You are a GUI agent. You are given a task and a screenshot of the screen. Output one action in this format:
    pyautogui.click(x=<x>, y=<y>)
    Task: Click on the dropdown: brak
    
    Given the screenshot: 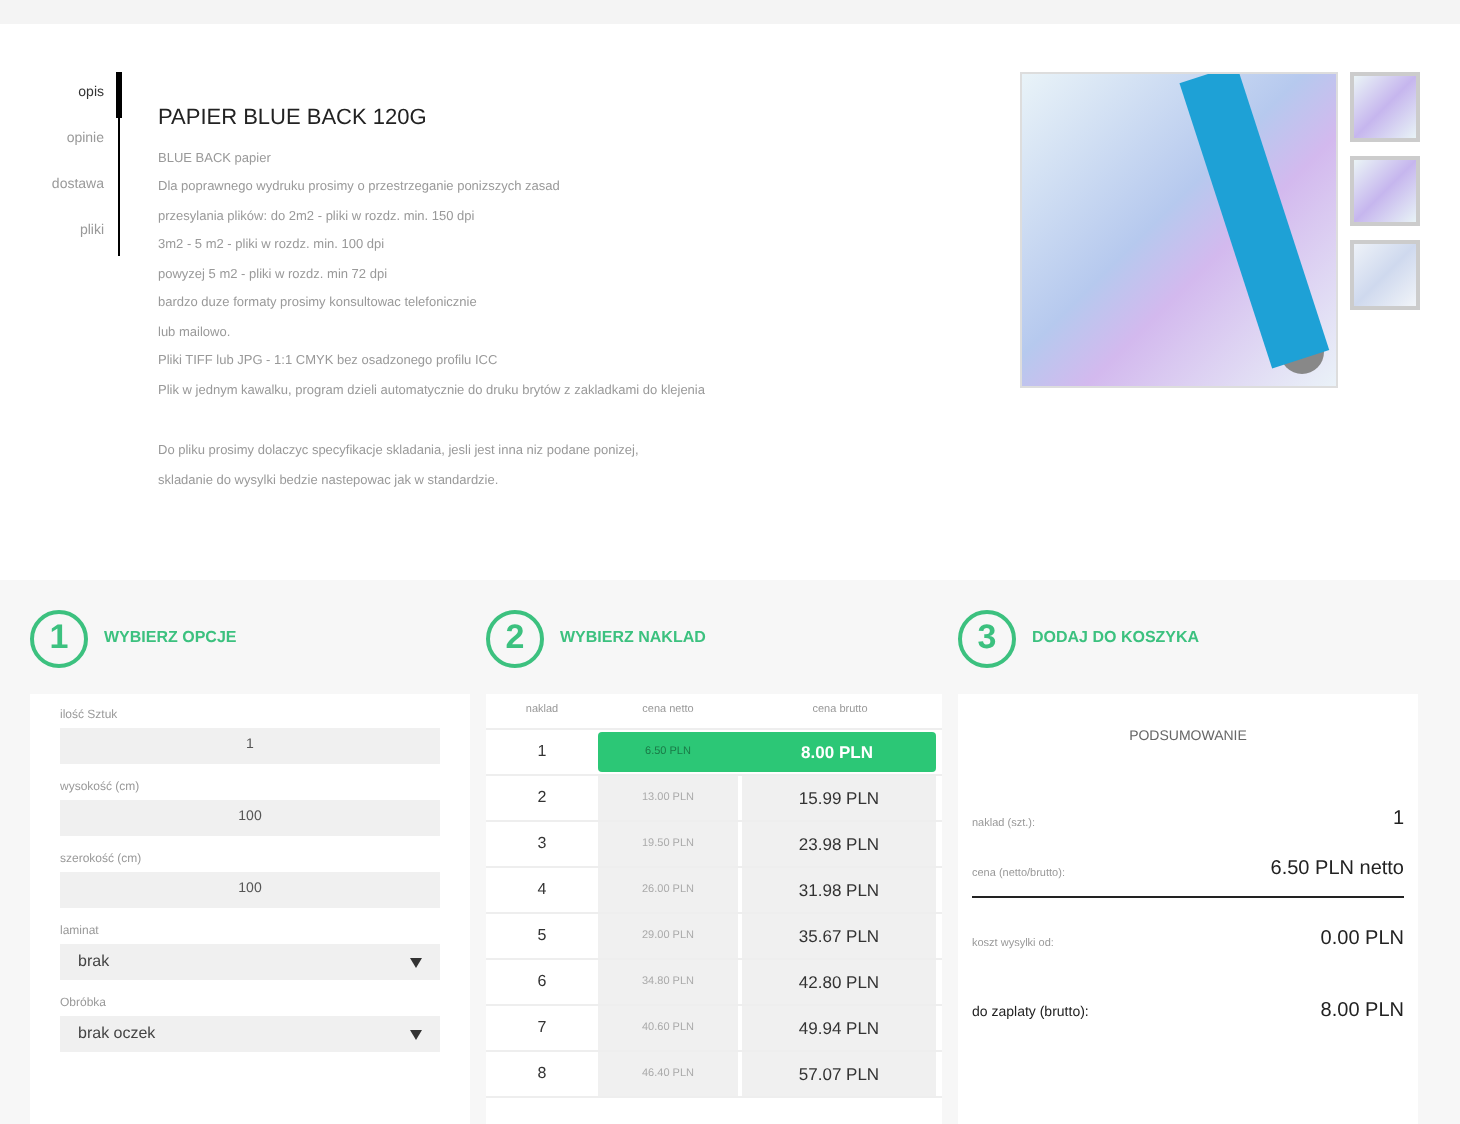 What is the action you would take?
    pyautogui.click(x=250, y=962)
    